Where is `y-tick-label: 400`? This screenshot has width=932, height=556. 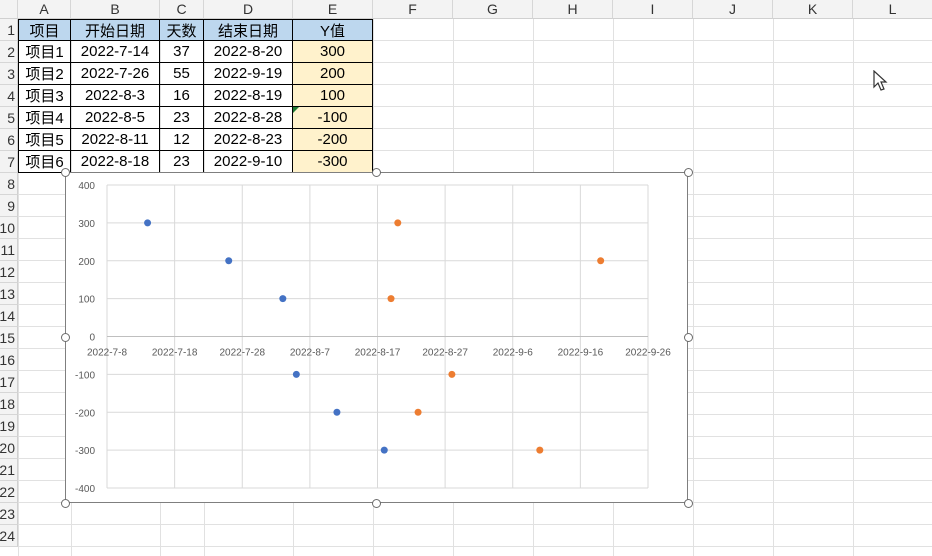
y-tick-label: 400 is located at coordinates (86, 186).